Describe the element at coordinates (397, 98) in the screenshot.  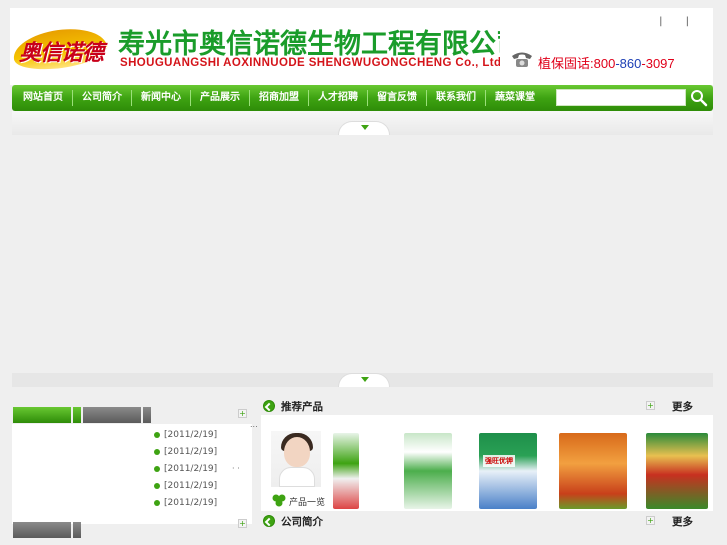
I see `nav-item-feedback: 留言反馈` at that location.